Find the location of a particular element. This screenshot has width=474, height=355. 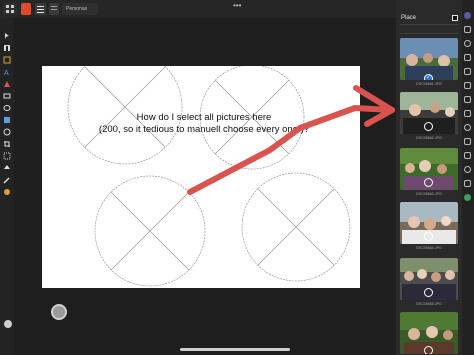

effects-icon is located at coordinates (467, 71).